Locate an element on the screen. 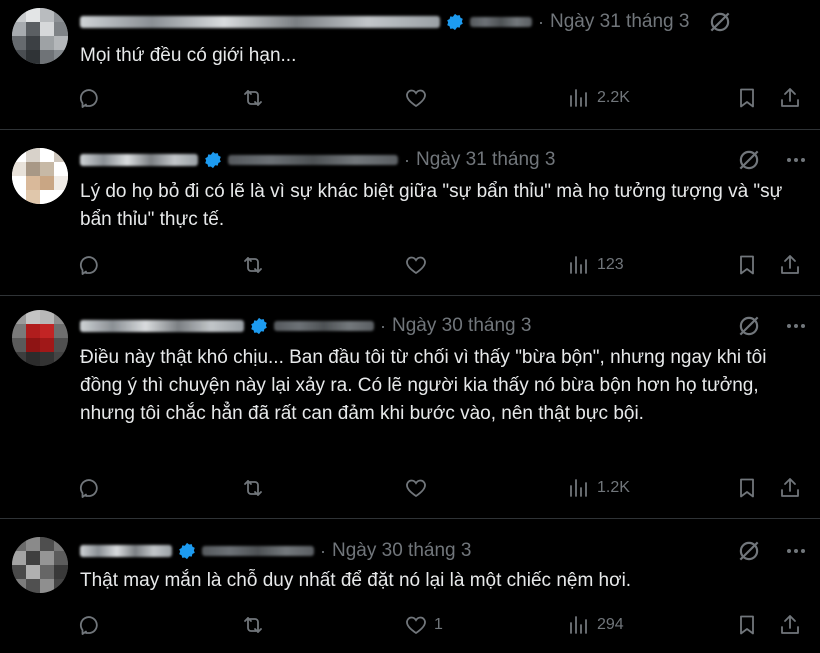 Image resolution: width=820 pixels, height=653 pixels. tweet-actions: 1 294 is located at coordinates (440, 625).